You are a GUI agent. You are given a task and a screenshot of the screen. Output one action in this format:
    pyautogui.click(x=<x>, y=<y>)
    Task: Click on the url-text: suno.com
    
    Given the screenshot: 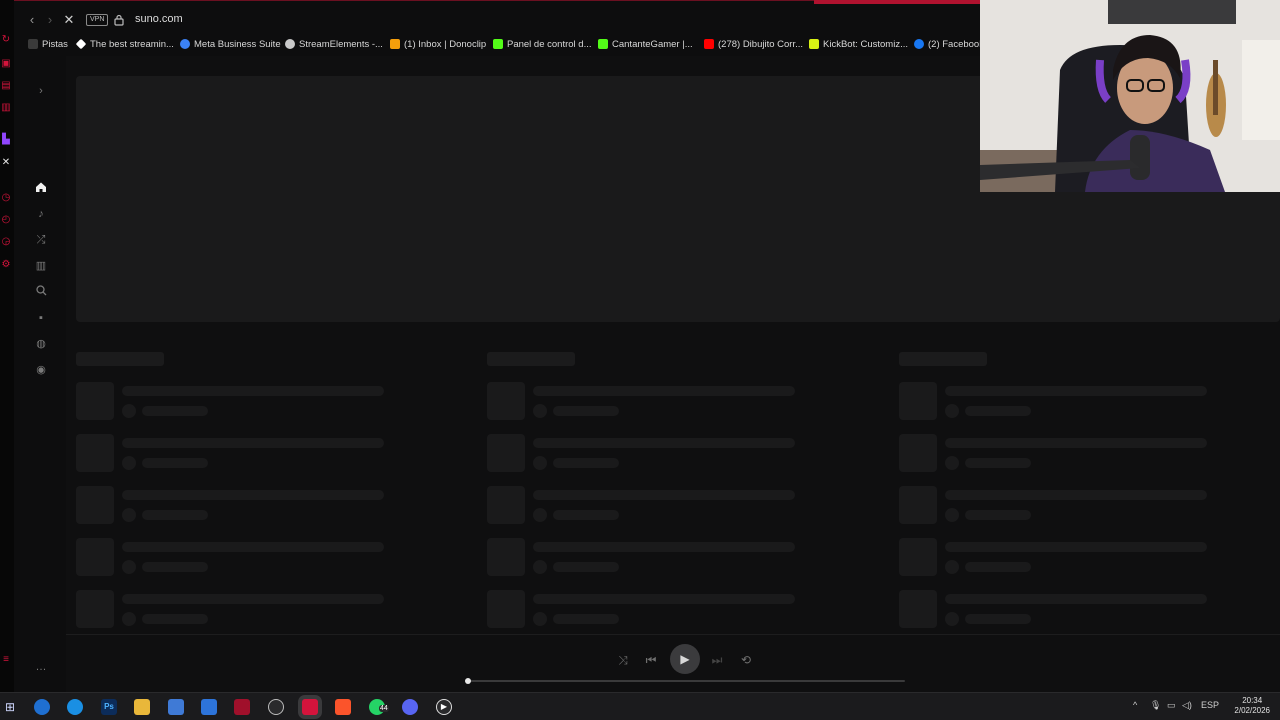 What is the action you would take?
    pyautogui.click(x=159, y=19)
    